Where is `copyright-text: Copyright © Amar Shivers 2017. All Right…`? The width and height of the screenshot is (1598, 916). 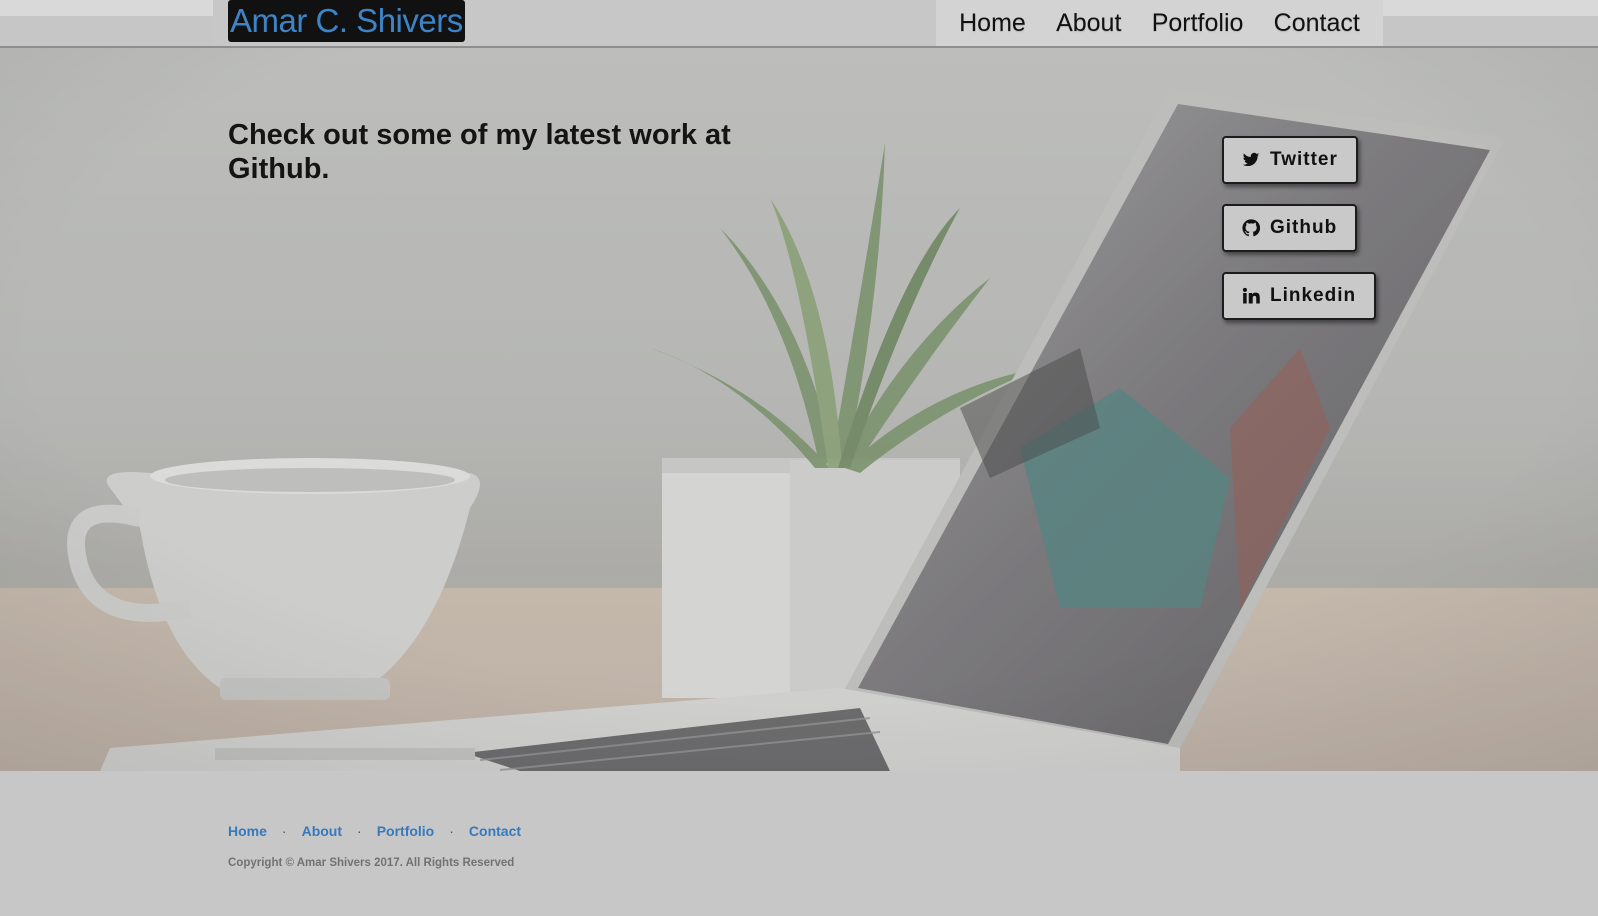
copyright-text: Copyright © Amar Shivers 2017. All Right… is located at coordinates (371, 863).